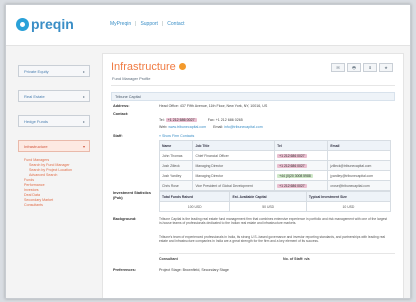 This screenshot has height=302, width=416. Describe the element at coordinates (54, 146) in the screenshot. I see `sidebar-item-infrastructure: Infrastructure ▾` at that location.